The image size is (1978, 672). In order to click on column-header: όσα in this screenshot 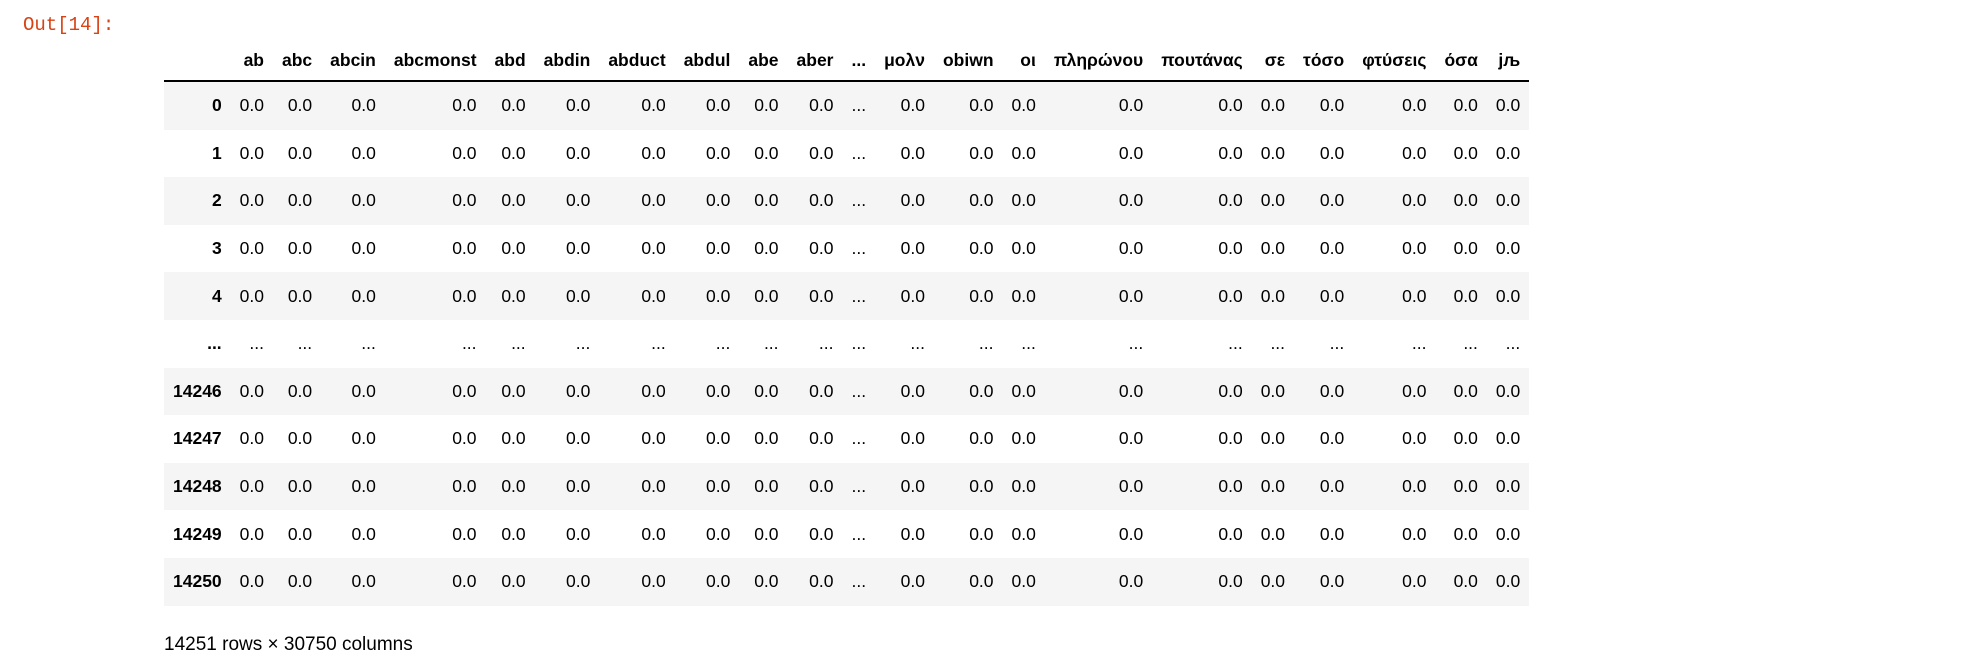, I will do `click(1461, 60)`.